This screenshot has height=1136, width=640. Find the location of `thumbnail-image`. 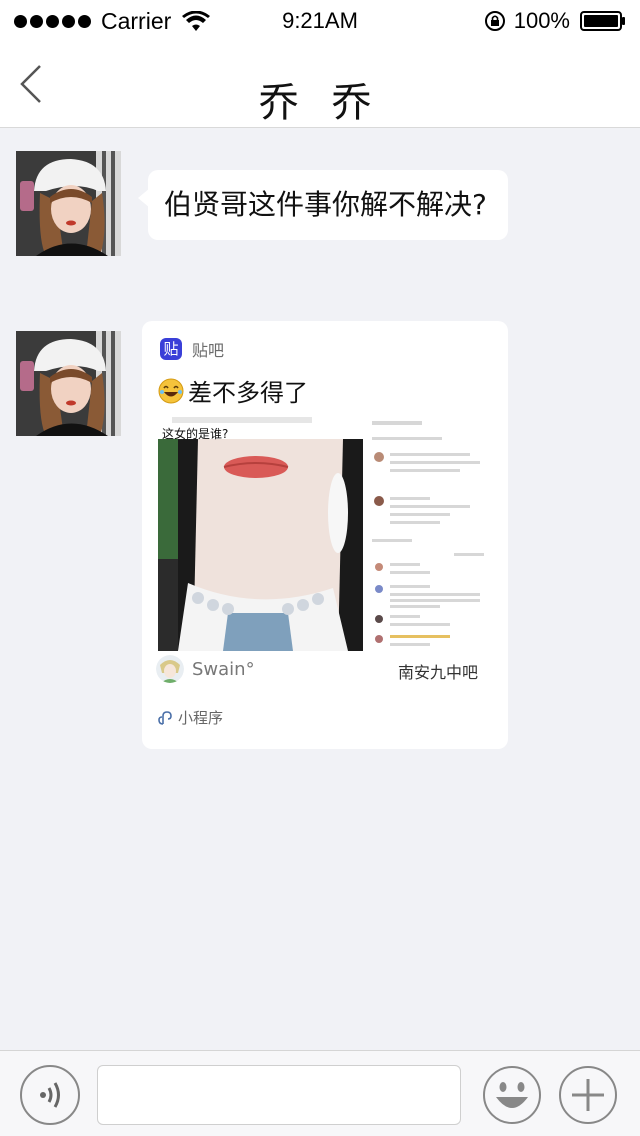

thumbnail-image is located at coordinates (327, 532).